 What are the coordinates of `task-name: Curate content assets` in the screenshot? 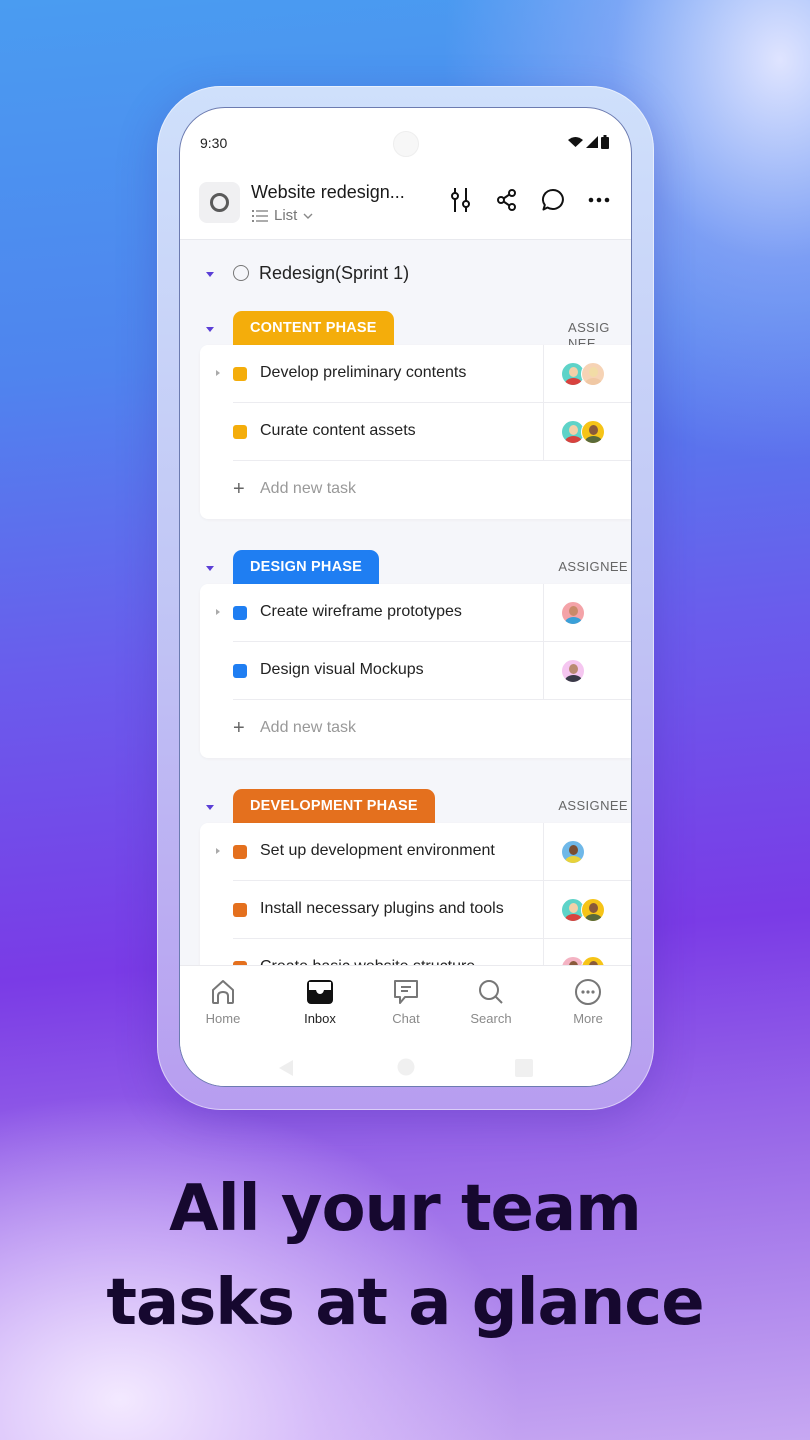 It's located at (338, 430).